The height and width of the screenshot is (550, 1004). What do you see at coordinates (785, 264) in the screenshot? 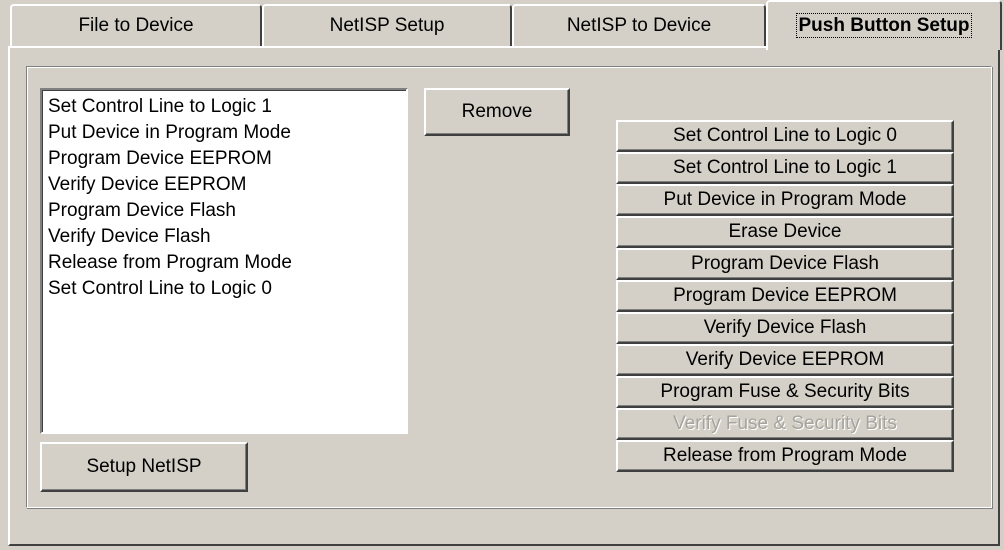
I see `program-device-flash-button: Program Device Flash` at bounding box center [785, 264].